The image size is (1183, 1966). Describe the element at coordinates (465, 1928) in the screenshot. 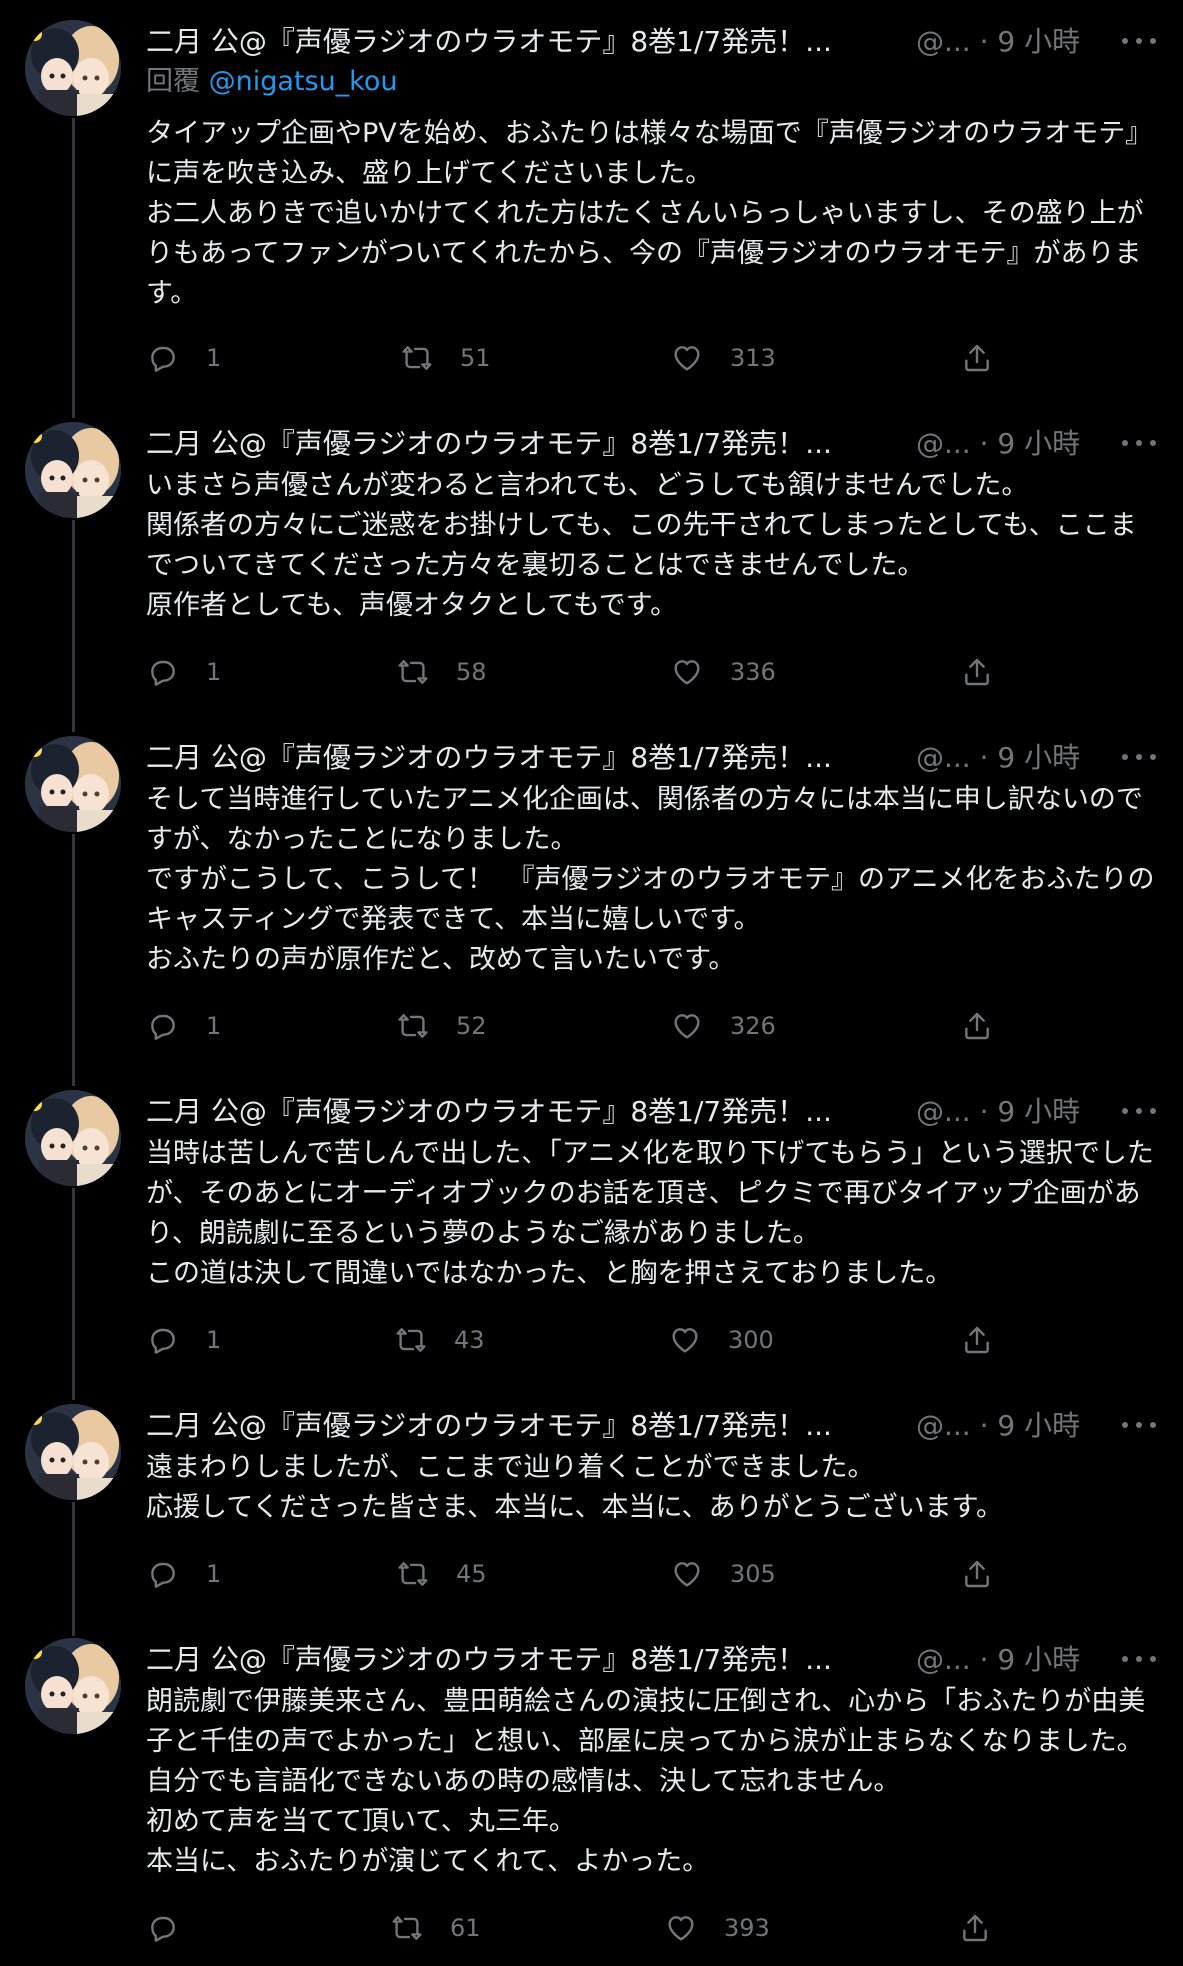

I see `retweet-count: 61` at that location.